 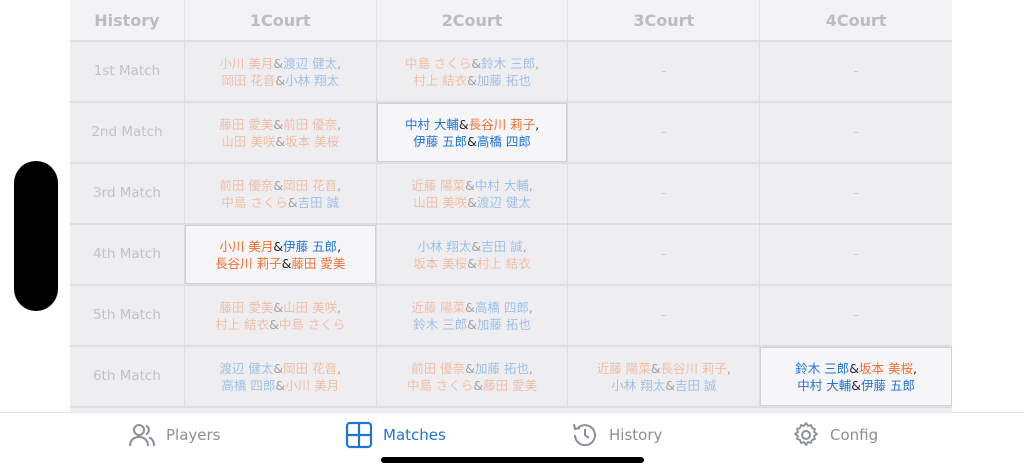 What do you see at coordinates (503, 80) in the screenshot?
I see `player-name: 加藤 拓也` at bounding box center [503, 80].